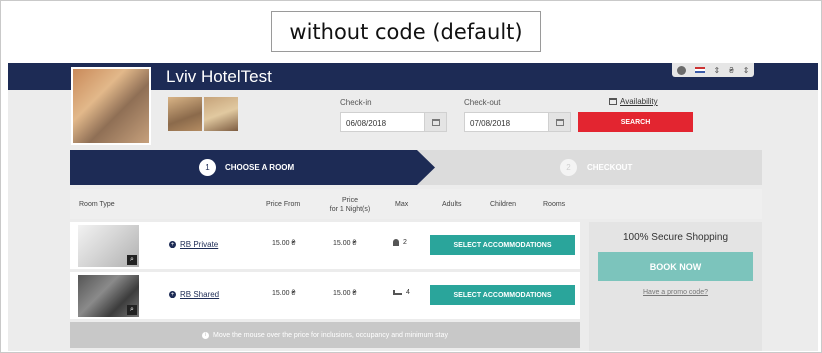 The height and width of the screenshot is (353, 822). I want to click on checkin-field: 06/08/2018, so click(393, 122).